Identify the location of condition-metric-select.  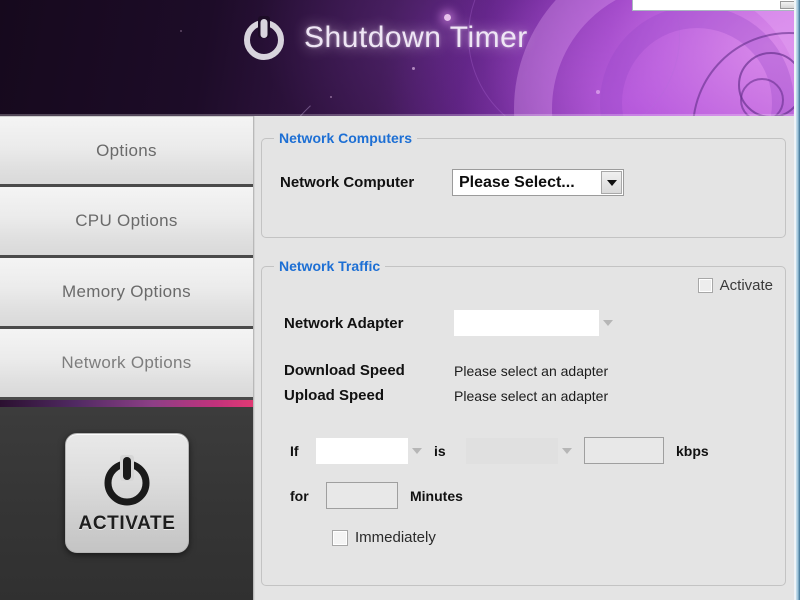
(369, 450).